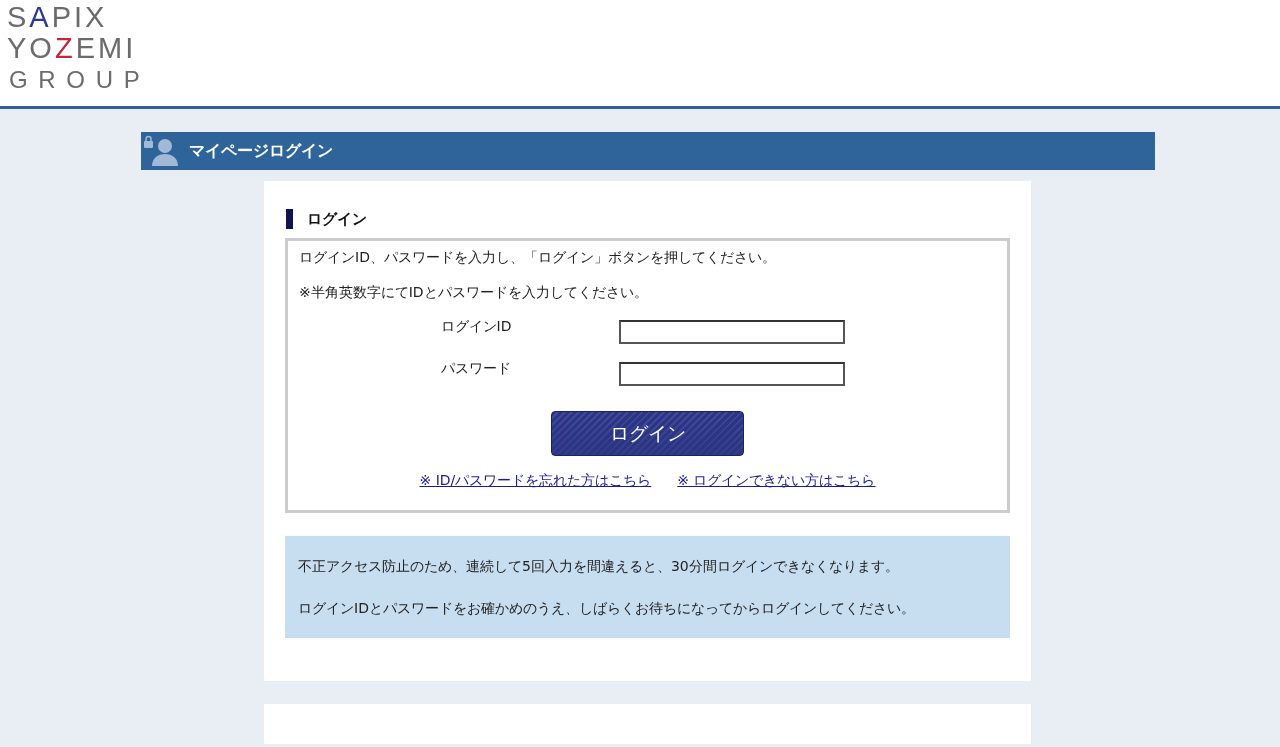 Image resolution: width=1280 pixels, height=747 pixels. Describe the element at coordinates (289, 219) in the screenshot. I see `heading-marker` at that location.